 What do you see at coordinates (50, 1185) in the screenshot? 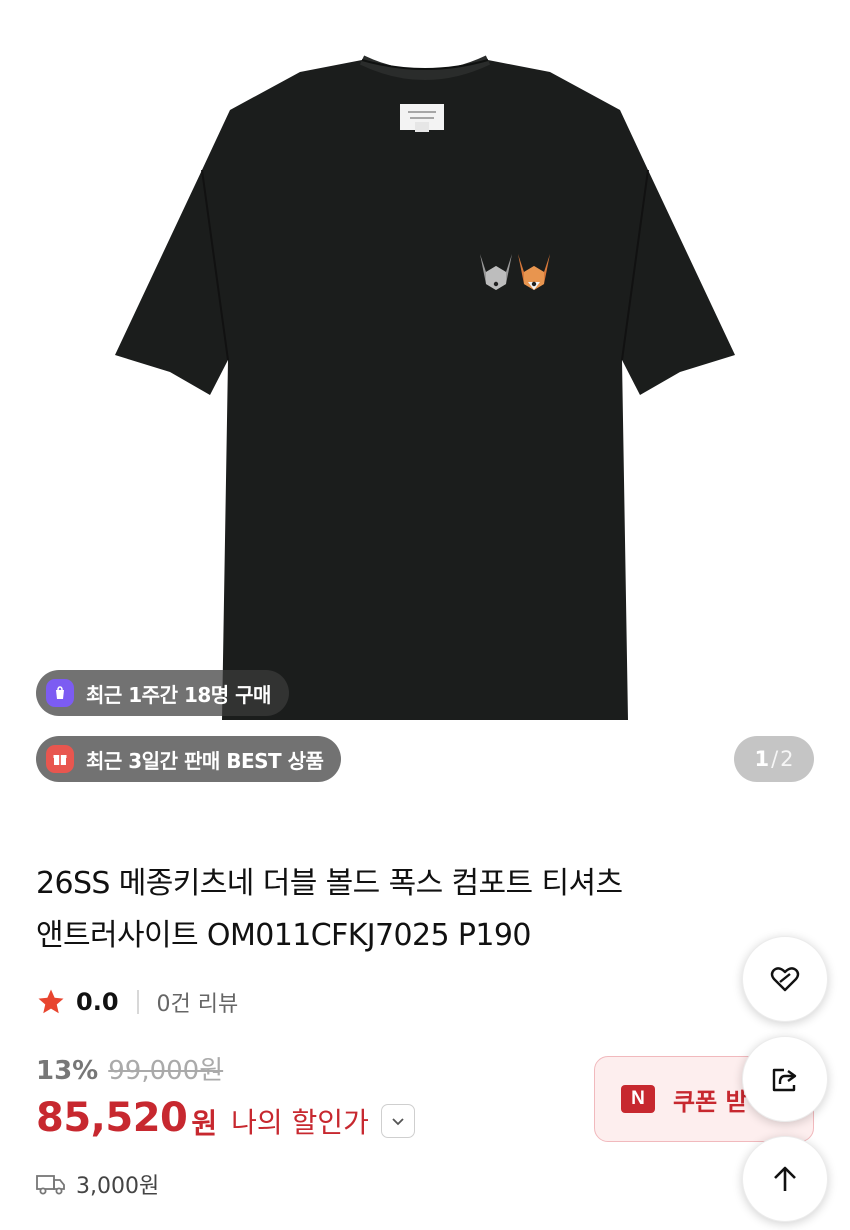
I see `delivery-truck-icon` at bounding box center [50, 1185].